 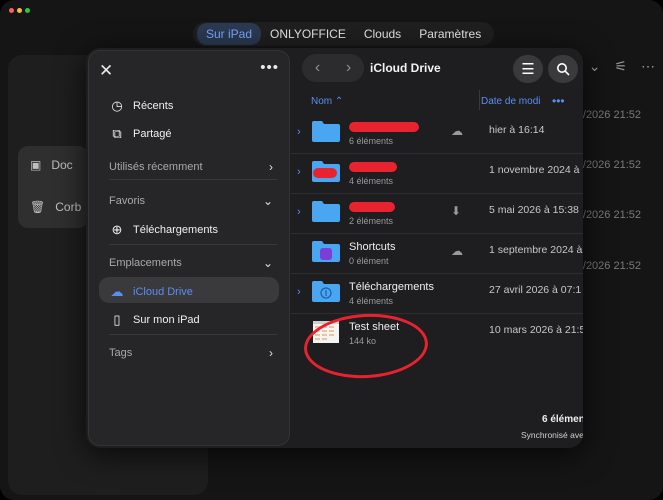 What do you see at coordinates (374, 327) in the screenshot?
I see `file-name: Test sheet` at bounding box center [374, 327].